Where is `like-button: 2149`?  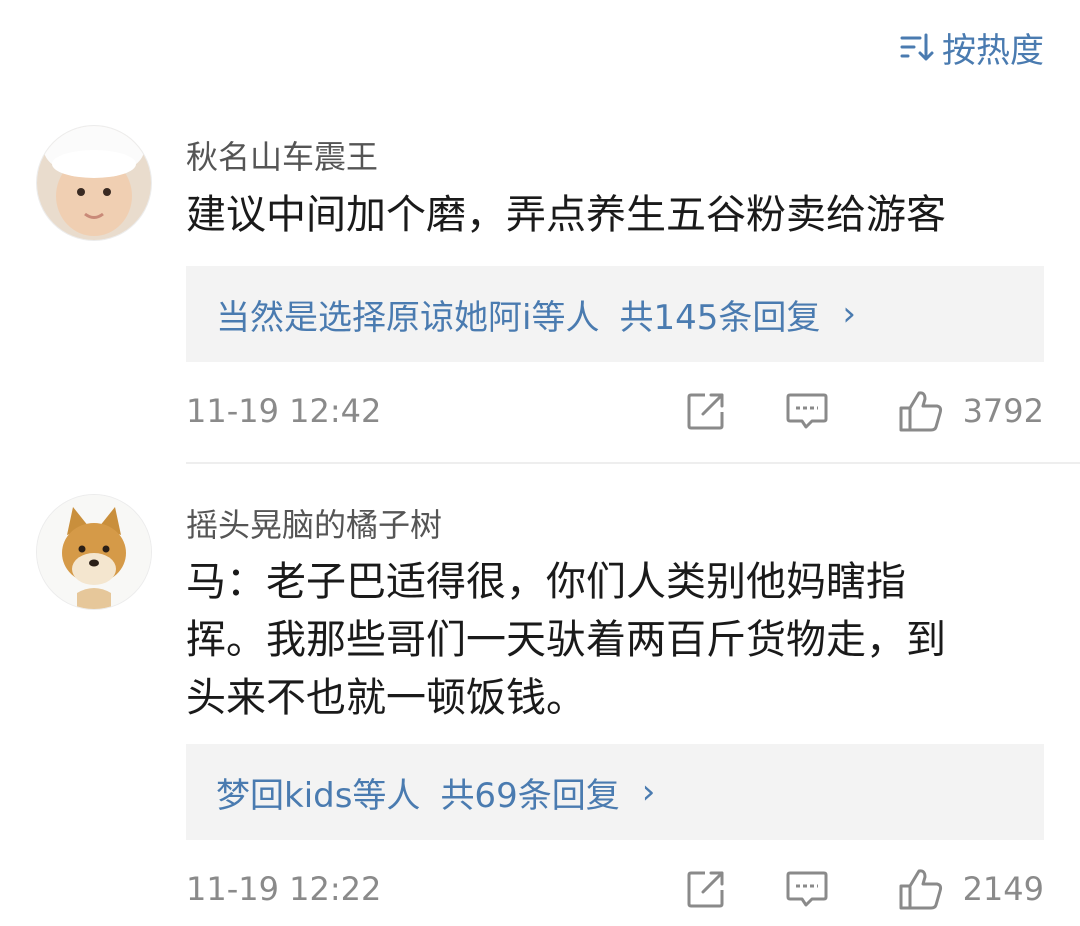
like-button: 2149 is located at coordinates (970, 889).